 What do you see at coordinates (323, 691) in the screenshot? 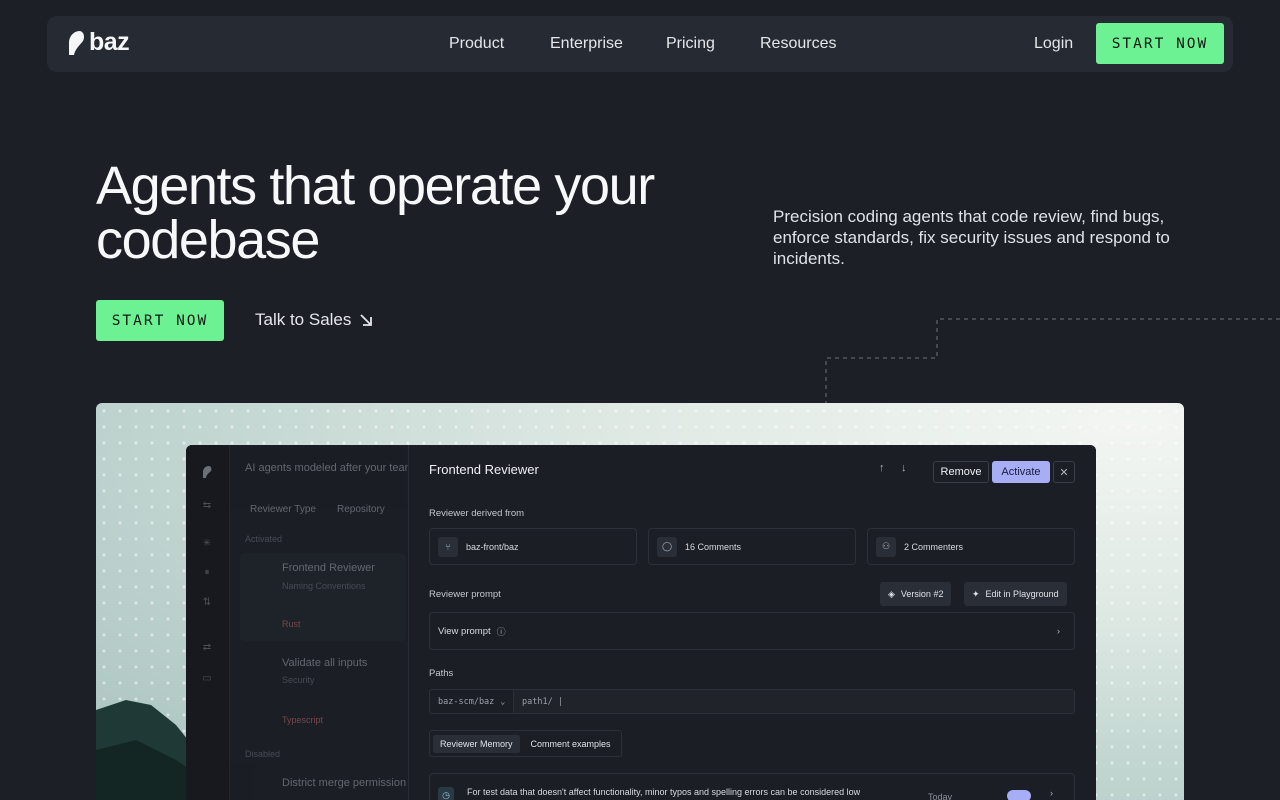
I see `list-item: Validate all inputs Security Typescript` at bounding box center [323, 691].